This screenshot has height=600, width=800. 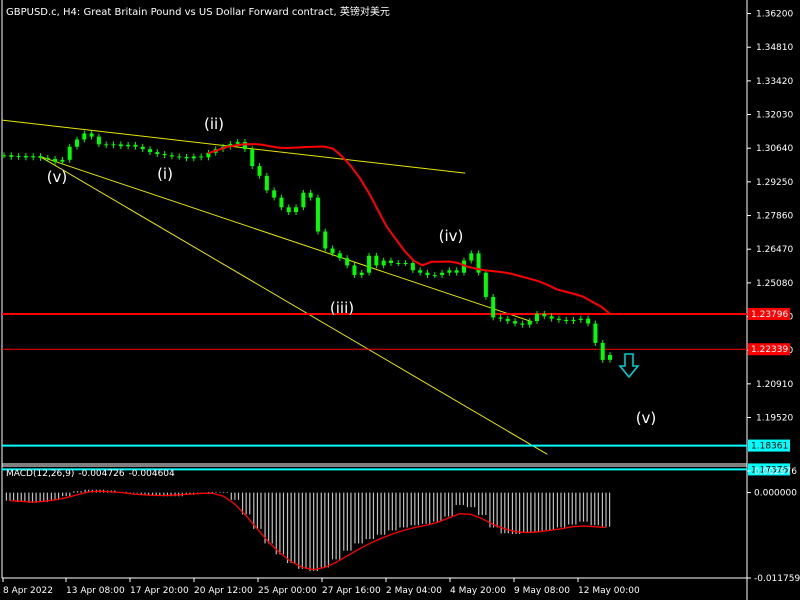 I want to click on price-axis-label: 1.34810, so click(x=774, y=48).